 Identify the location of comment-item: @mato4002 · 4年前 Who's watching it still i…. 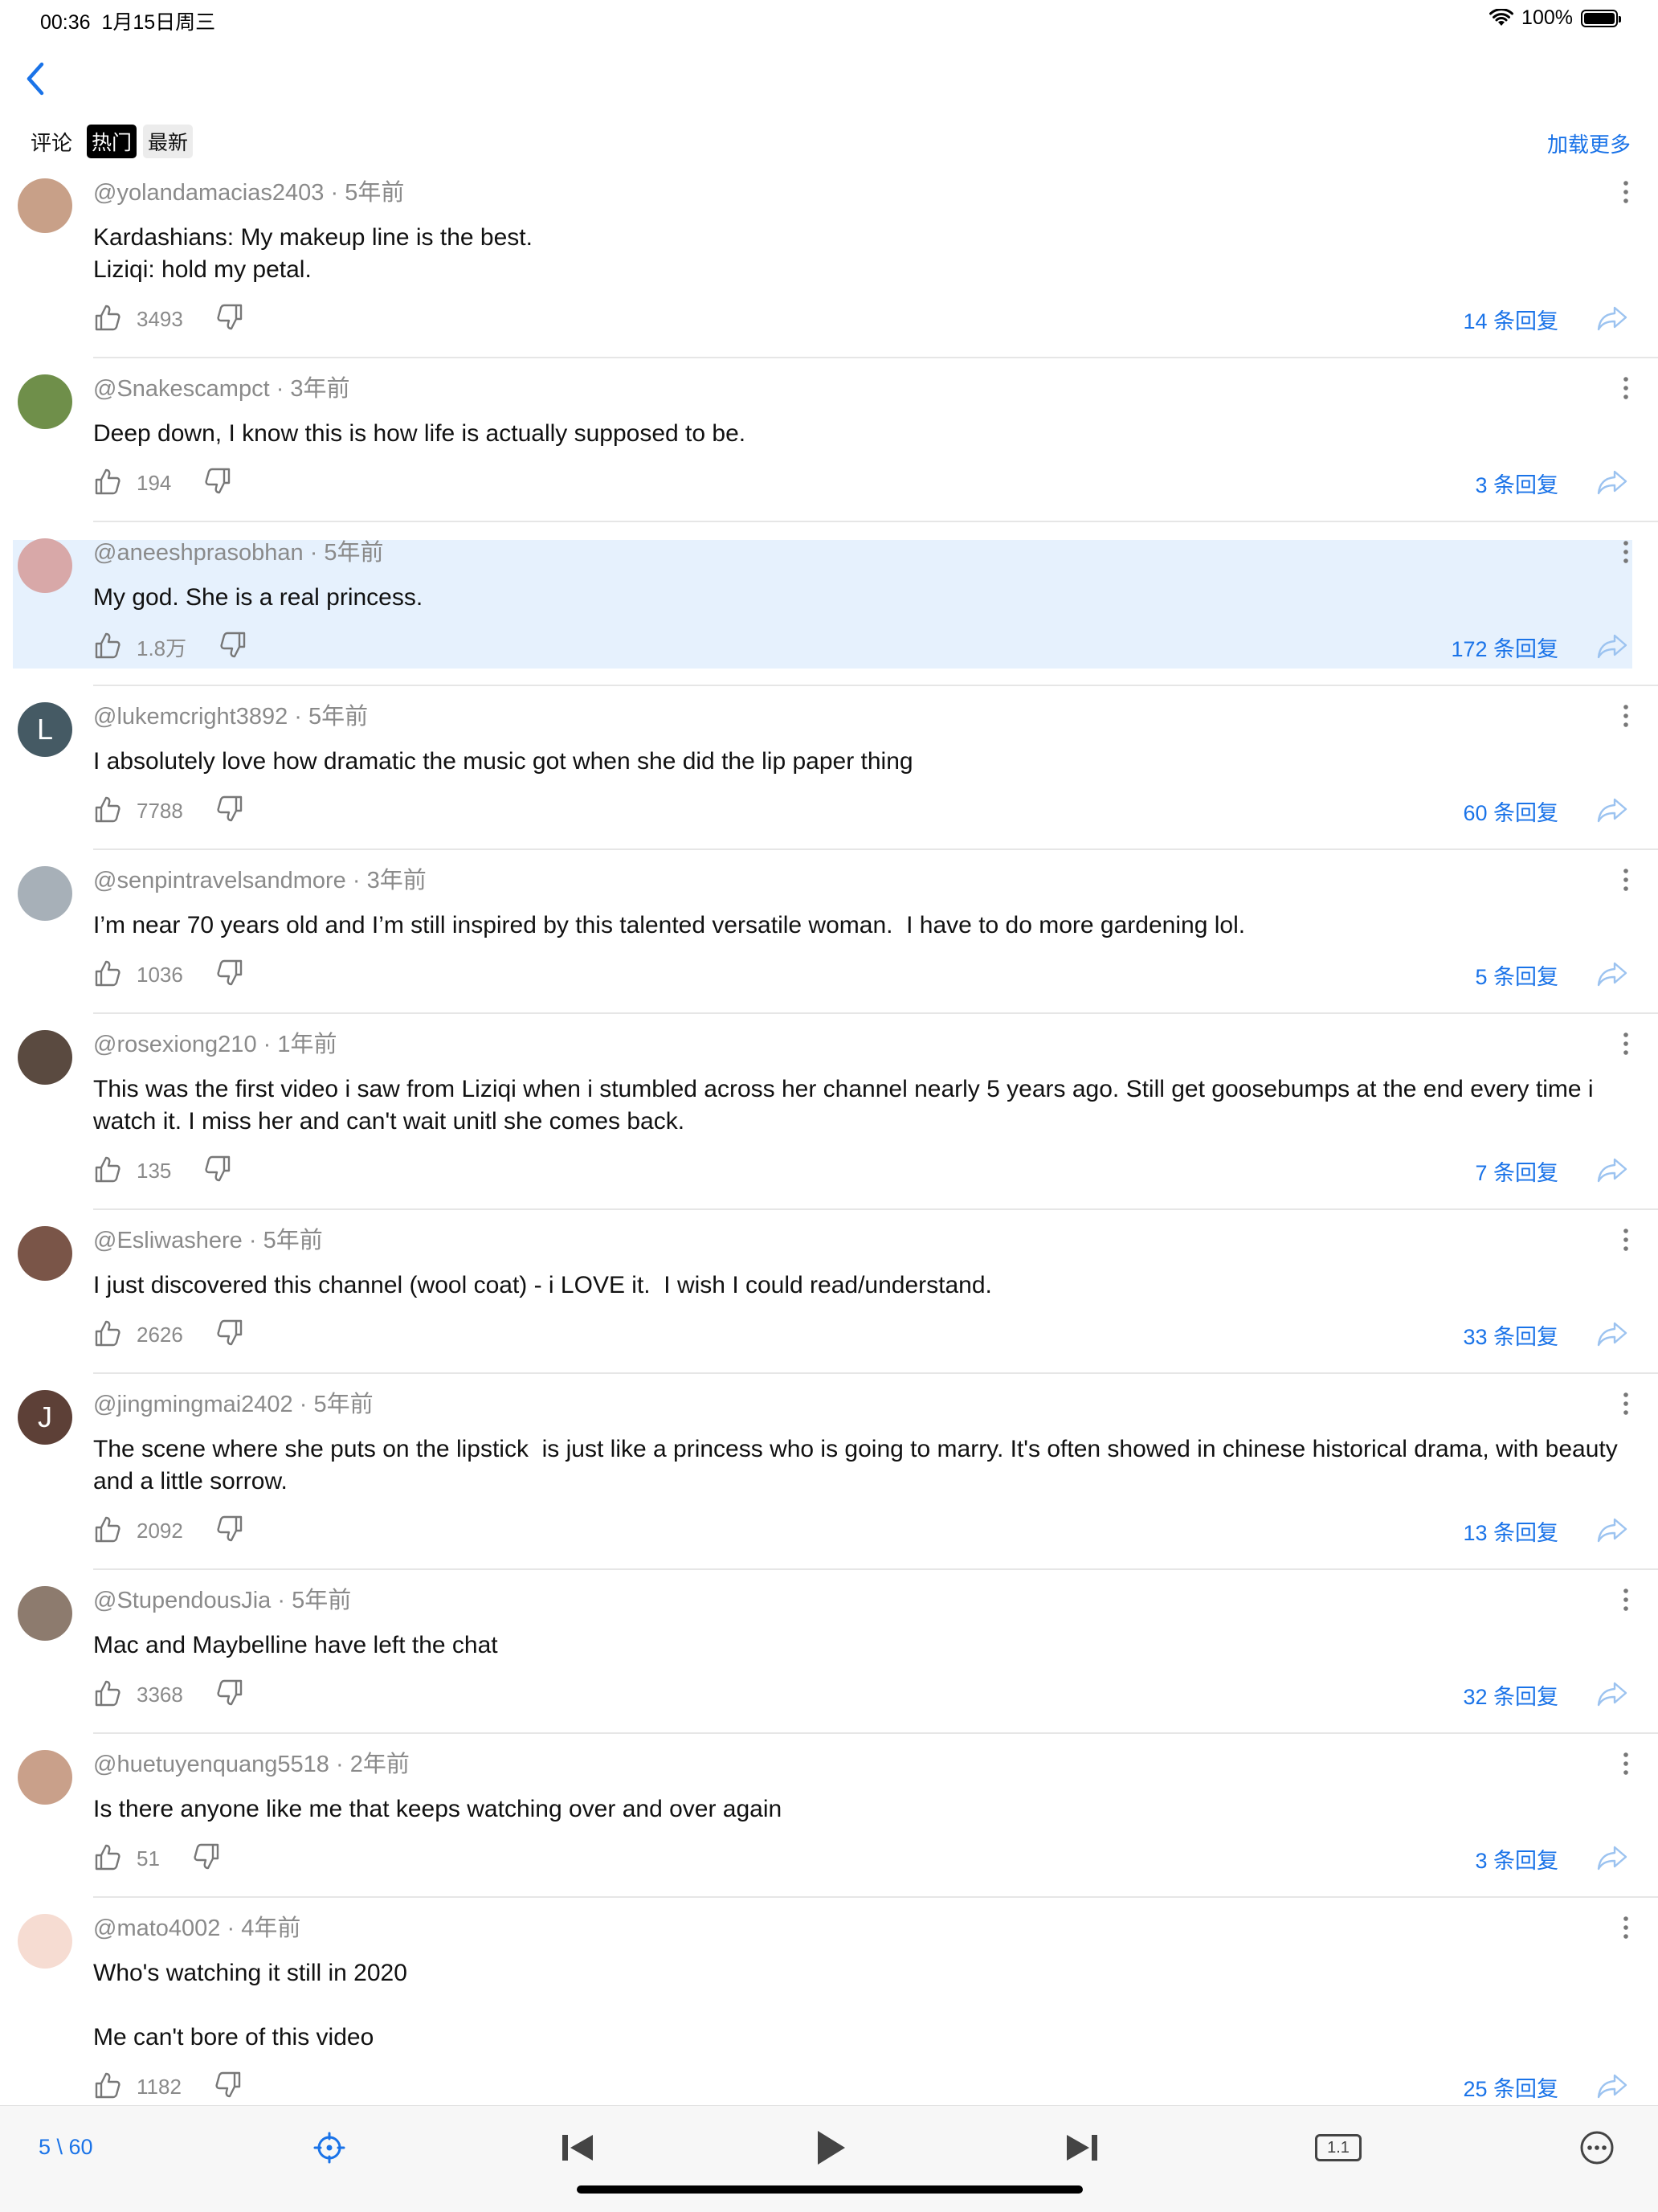
(829, 2012).